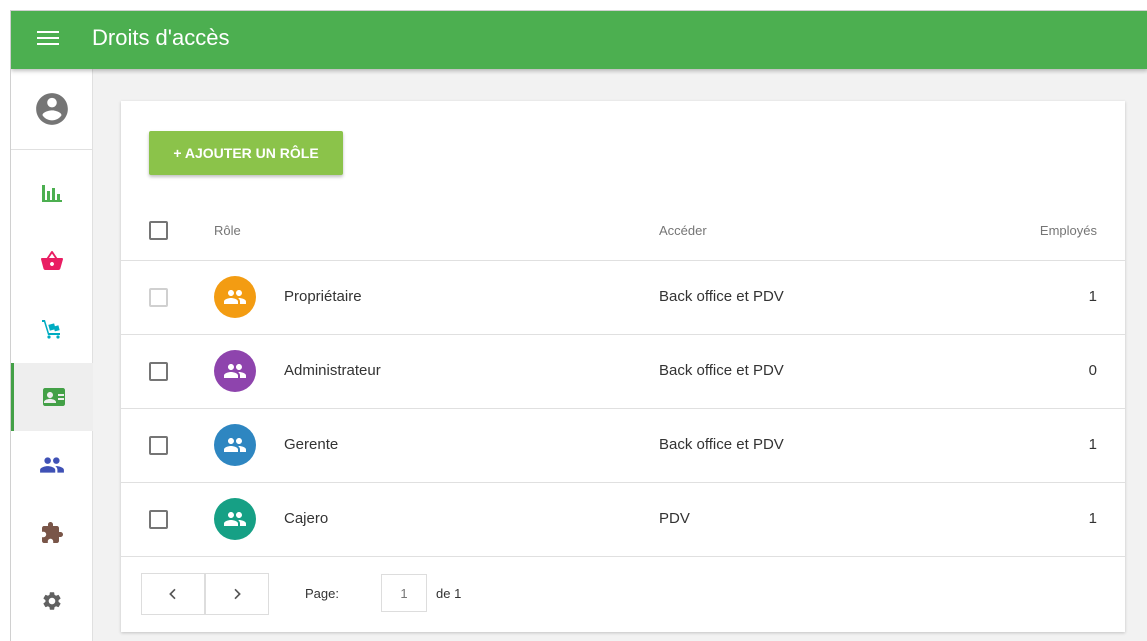  I want to click on role-name: Administrateur, so click(332, 370).